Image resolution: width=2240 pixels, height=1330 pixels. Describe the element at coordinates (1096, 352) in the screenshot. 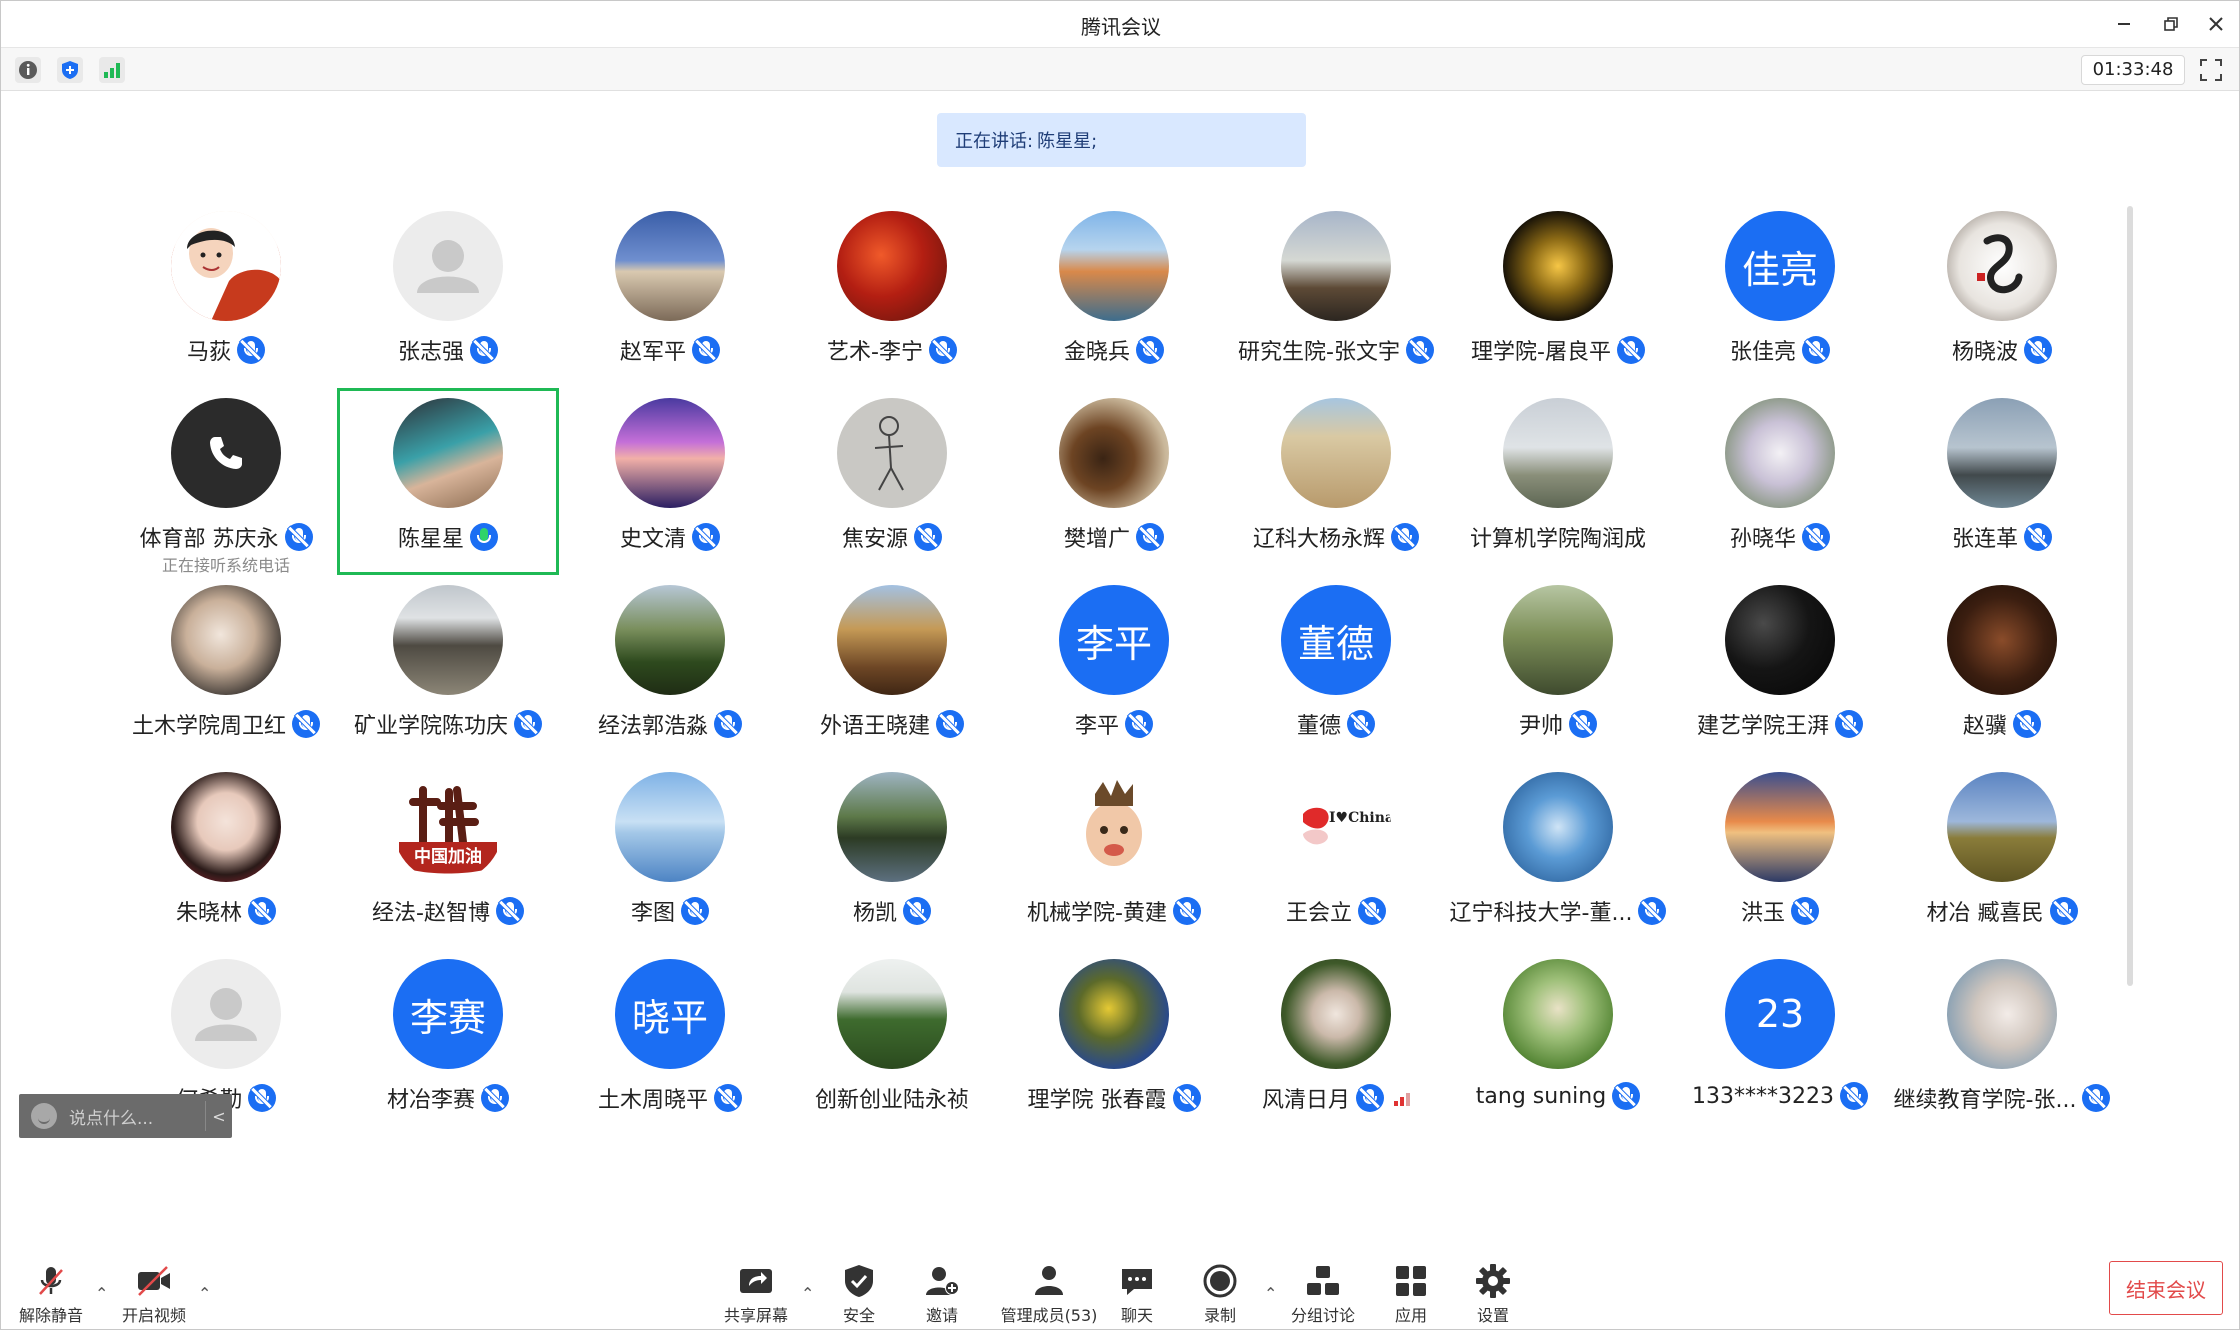

I see `participant-name: 金晓兵` at that location.